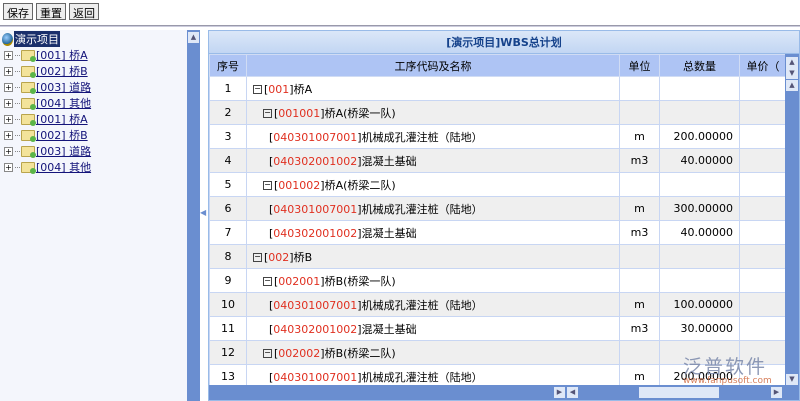  Describe the element at coordinates (699, 328) in the screenshot. I see `quantity-cell: 30.00000` at that location.